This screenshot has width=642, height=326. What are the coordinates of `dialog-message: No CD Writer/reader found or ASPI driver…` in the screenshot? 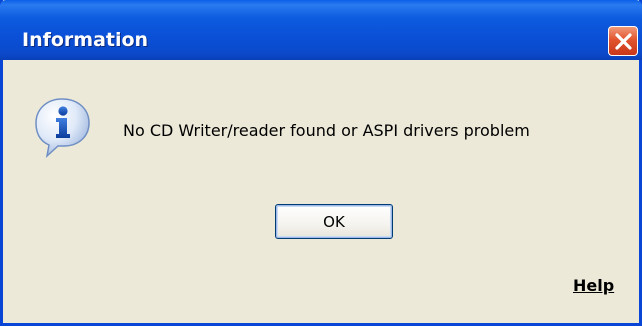 It's located at (326, 130).